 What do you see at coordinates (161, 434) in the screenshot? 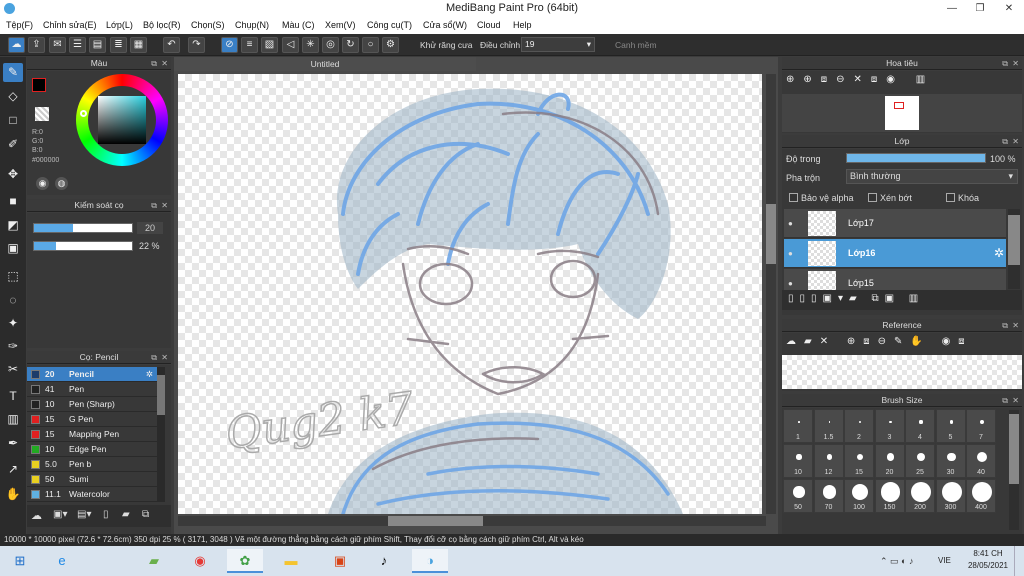
I see `brush-list-scrollbar` at bounding box center [161, 434].